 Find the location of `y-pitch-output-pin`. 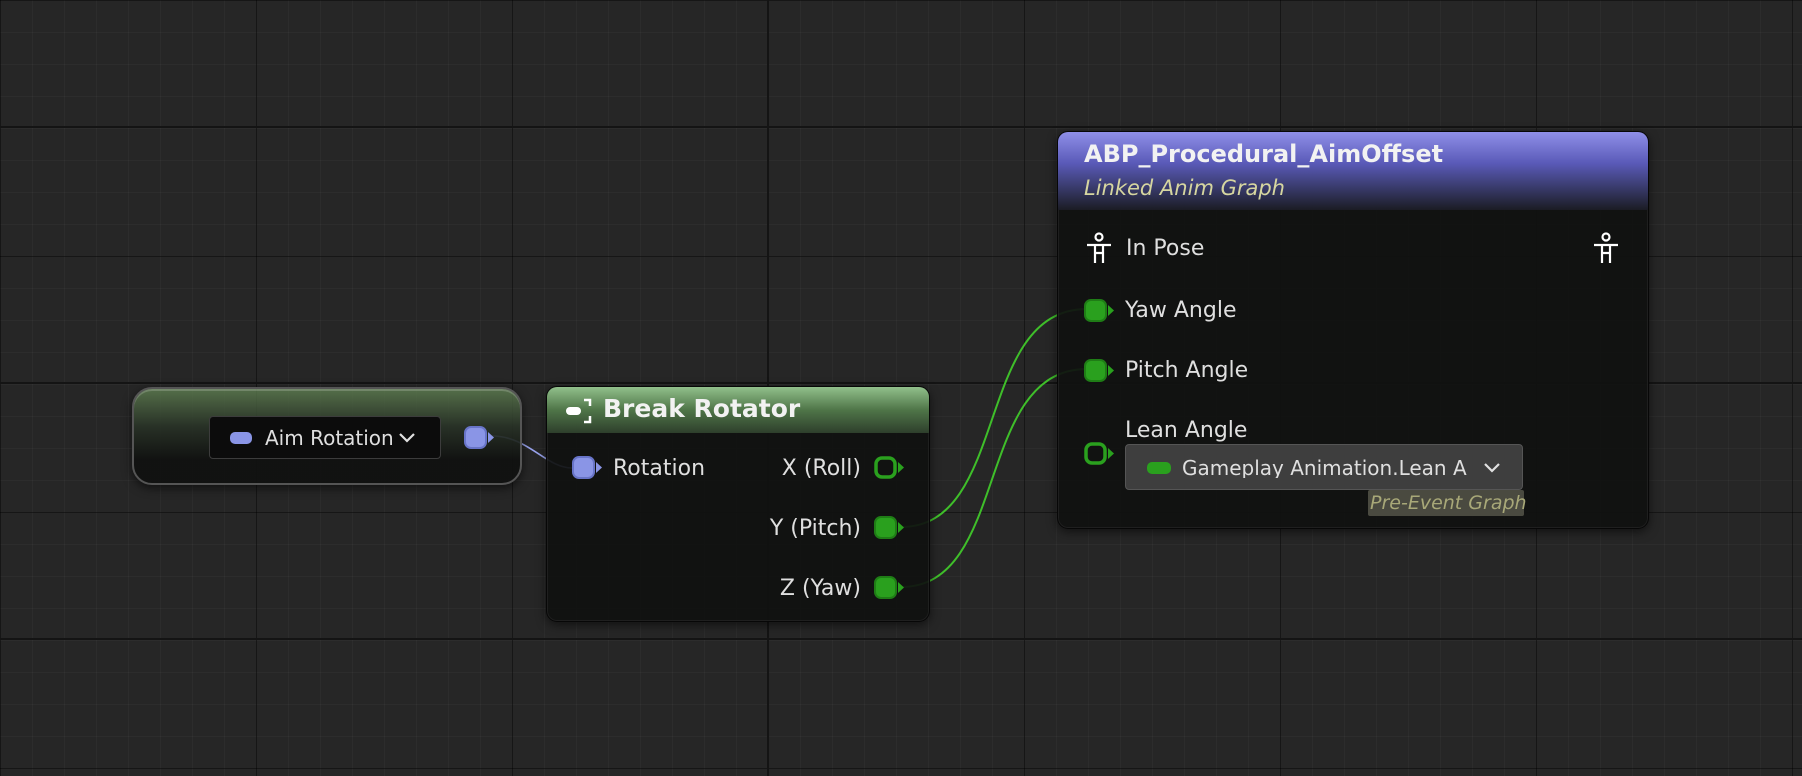

y-pitch-output-pin is located at coordinates (890, 528).